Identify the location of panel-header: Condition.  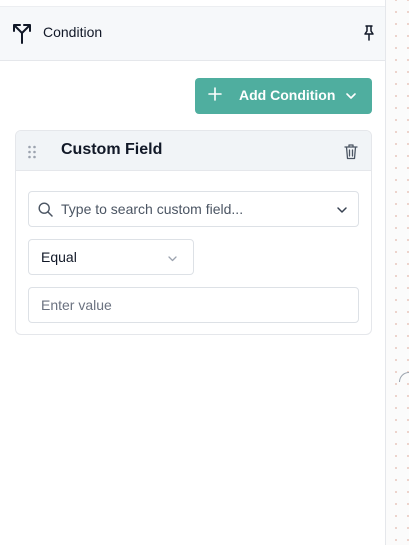
(192, 33).